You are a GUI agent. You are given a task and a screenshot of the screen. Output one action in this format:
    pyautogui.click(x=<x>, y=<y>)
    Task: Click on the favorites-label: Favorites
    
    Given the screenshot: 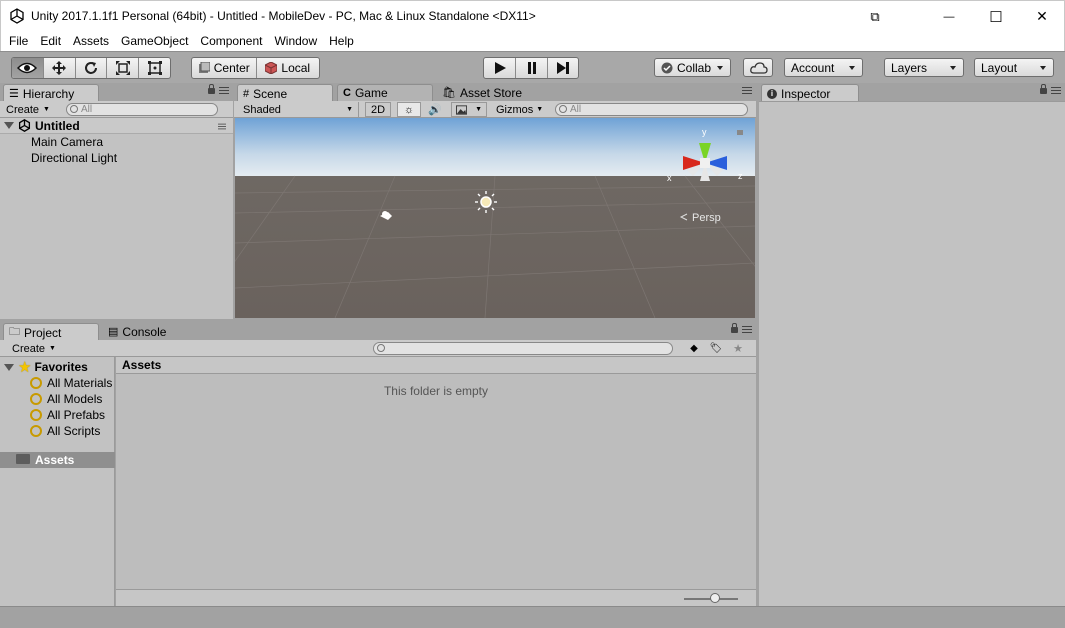 What is the action you would take?
    pyautogui.click(x=61, y=367)
    